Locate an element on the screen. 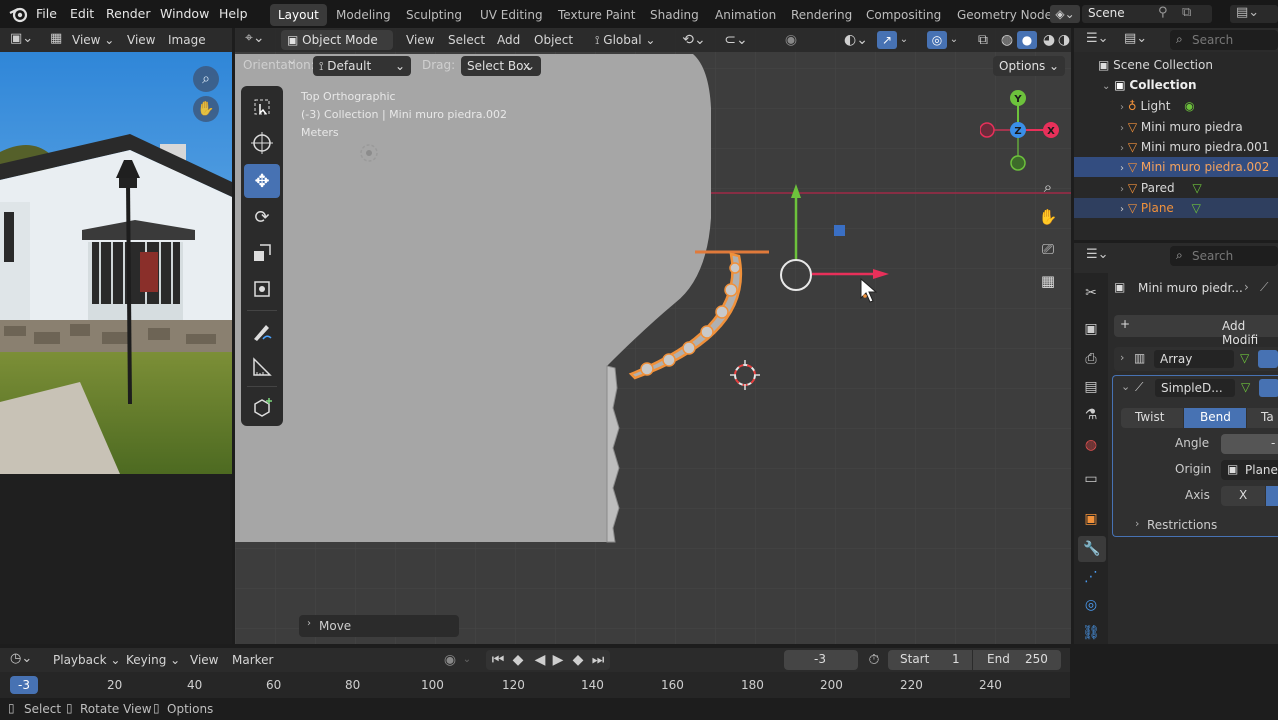  outliner-item-light: › ♁ Light ◉ is located at coordinates (1199, 106).